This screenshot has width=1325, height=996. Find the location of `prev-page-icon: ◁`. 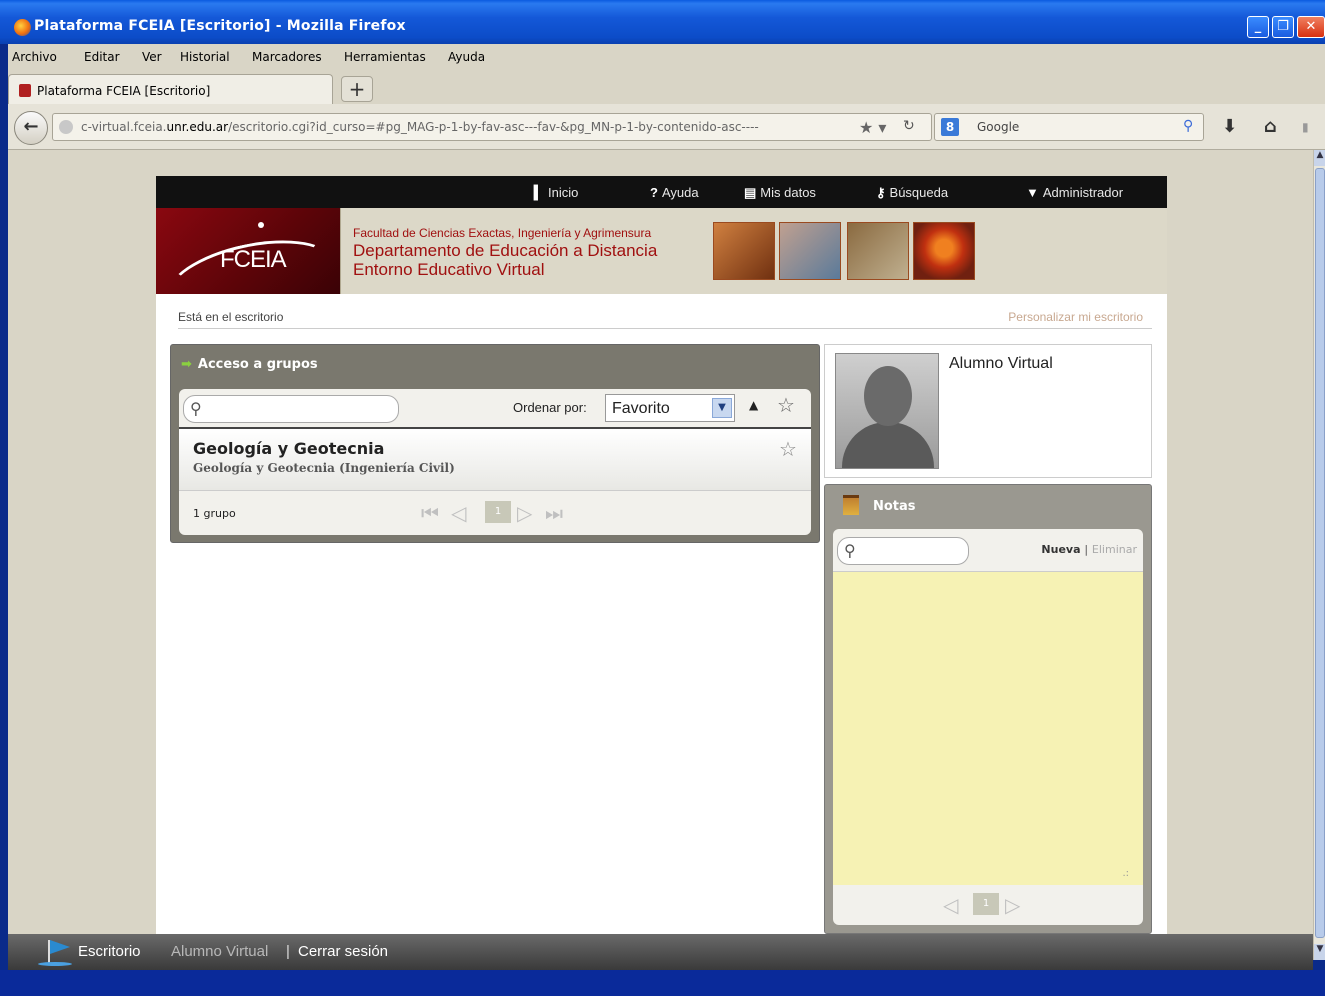

prev-page-icon: ◁ is located at coordinates (458, 513).